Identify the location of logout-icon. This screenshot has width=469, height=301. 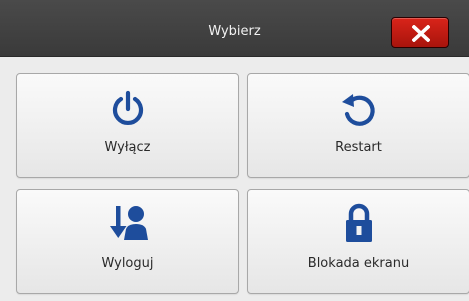
(128, 223).